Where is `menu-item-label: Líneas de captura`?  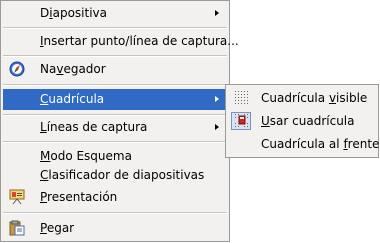
menu-item-label: Líneas de captura is located at coordinates (94, 127).